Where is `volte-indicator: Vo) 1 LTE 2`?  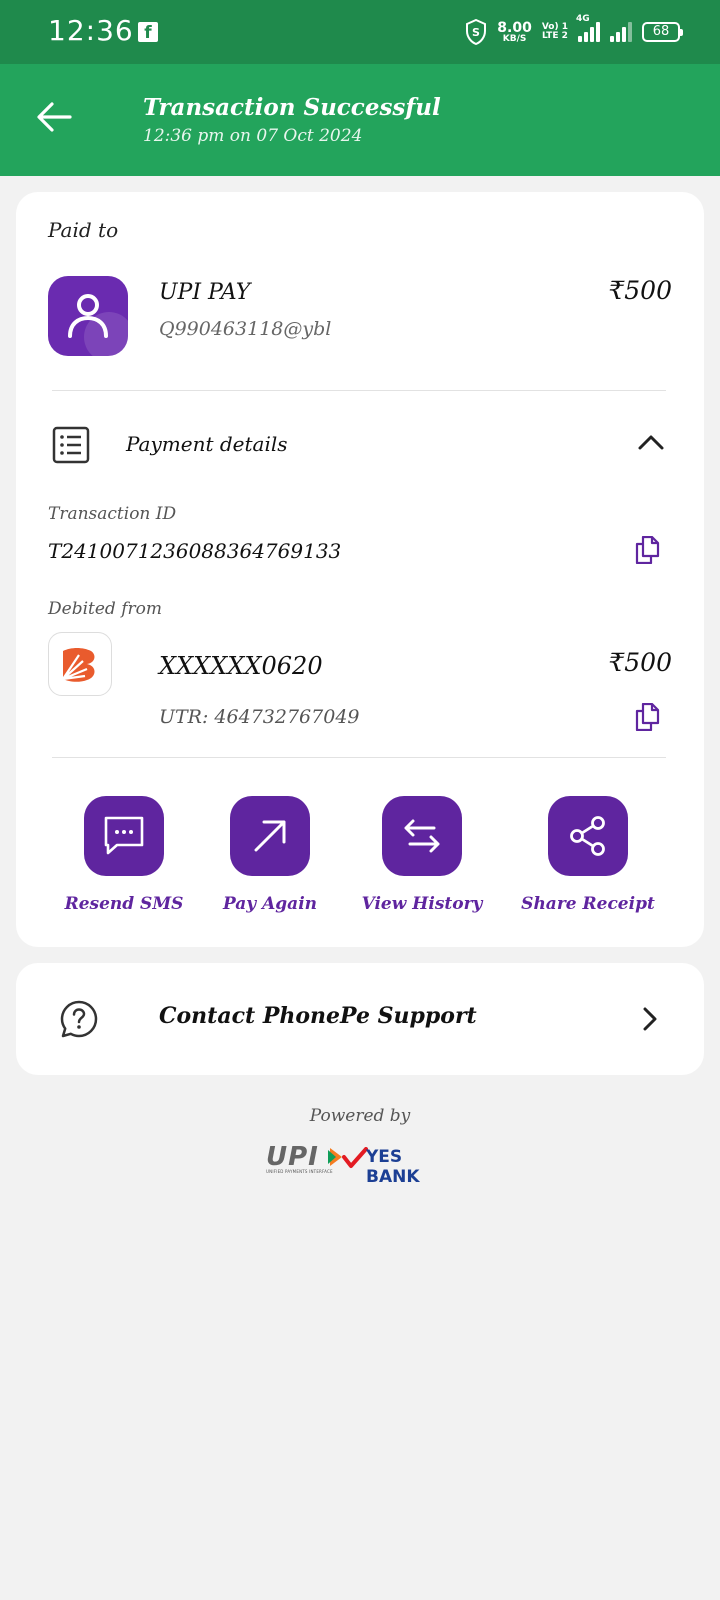
volte-indicator: Vo) 1 LTE 2 is located at coordinates (554, 32).